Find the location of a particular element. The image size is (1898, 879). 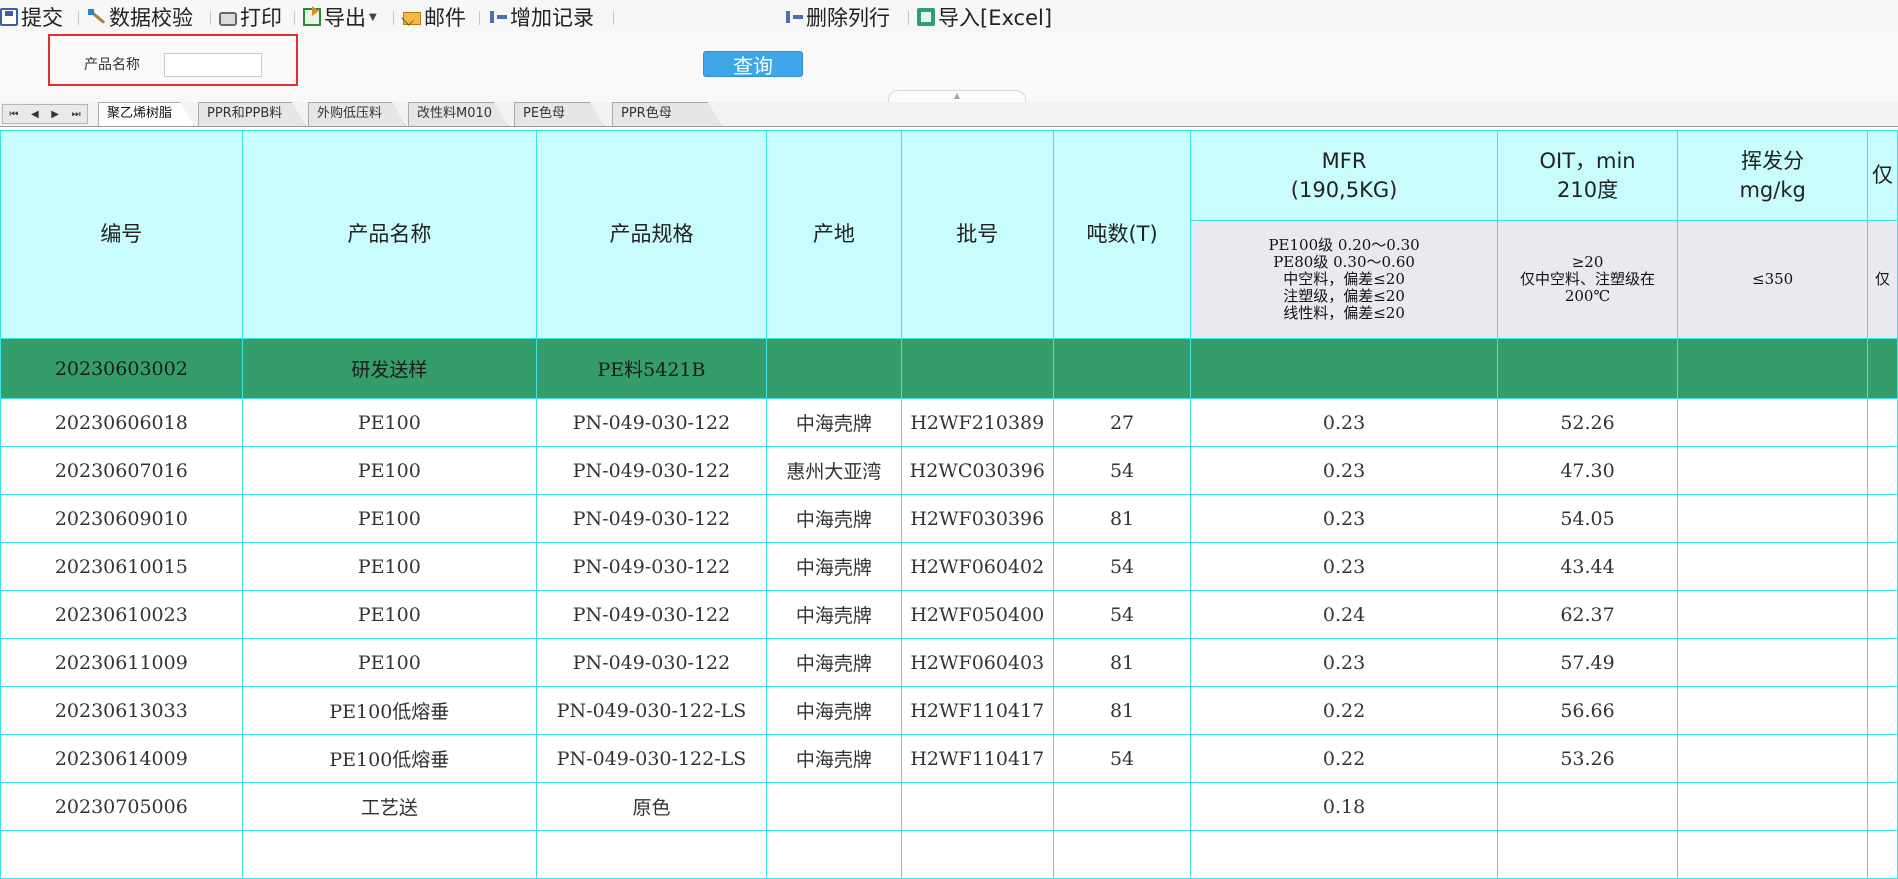

cell-spec is located at coordinates (651, 854).